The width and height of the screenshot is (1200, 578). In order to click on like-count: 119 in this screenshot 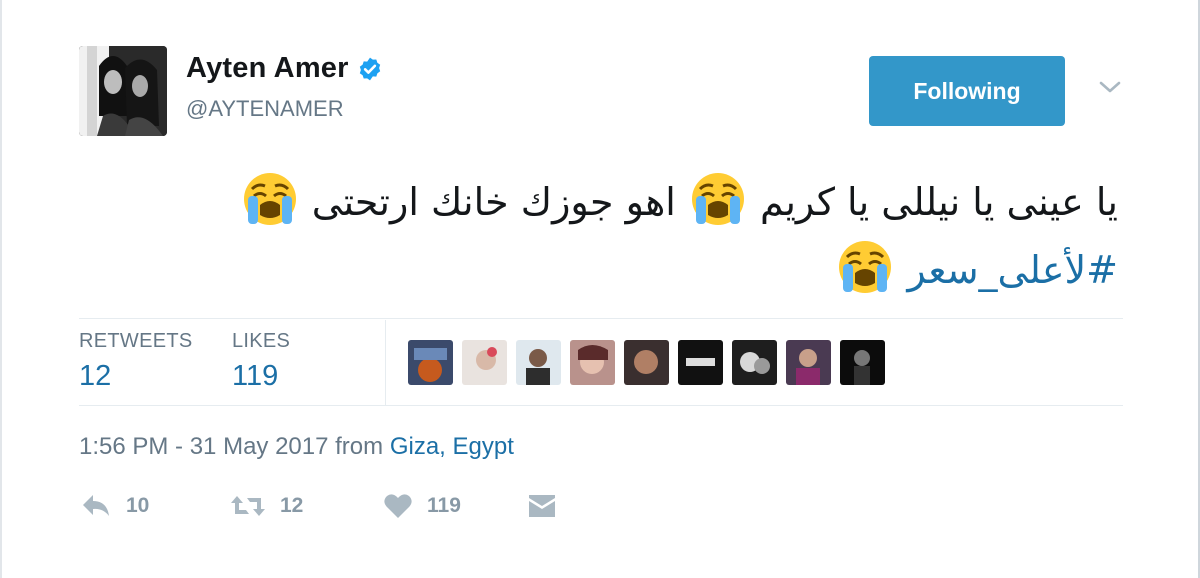, I will do `click(444, 505)`.